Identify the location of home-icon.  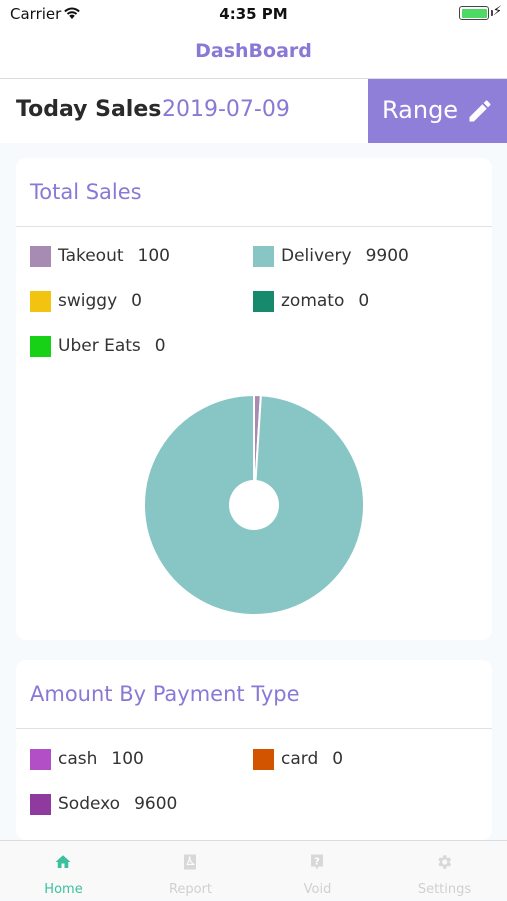
(63, 861).